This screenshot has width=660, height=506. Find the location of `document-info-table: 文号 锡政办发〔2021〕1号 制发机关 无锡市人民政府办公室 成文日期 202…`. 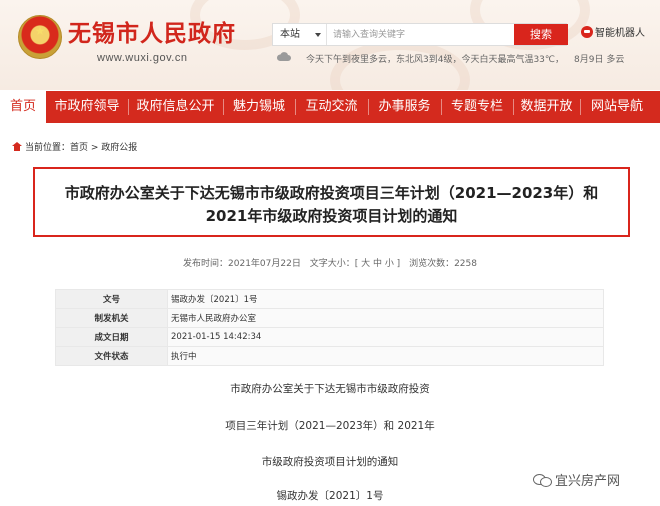

document-info-table: 文号 锡政办发〔2021〕1号 制发机关 无锡市人民政府办公室 成文日期 202… is located at coordinates (329, 327).